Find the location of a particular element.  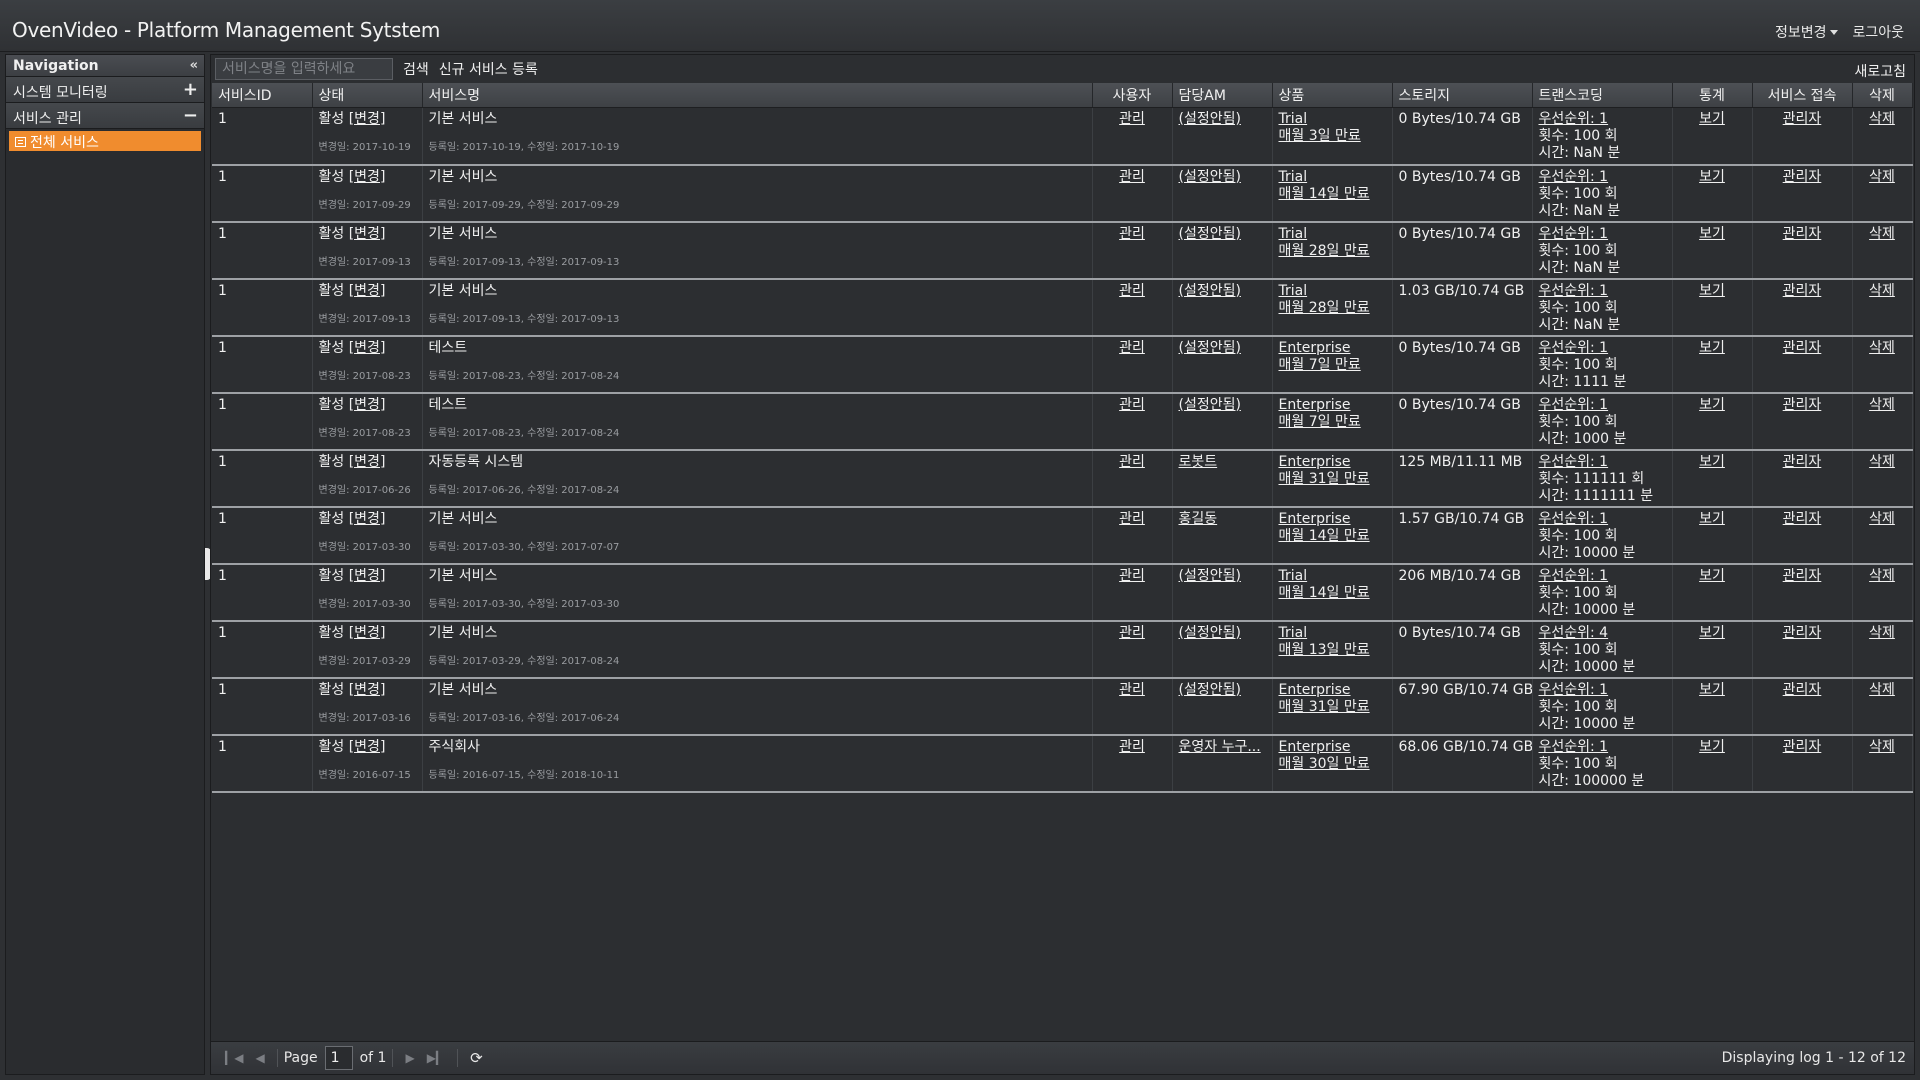

am-link: 홍길동 is located at coordinates (1198, 519).